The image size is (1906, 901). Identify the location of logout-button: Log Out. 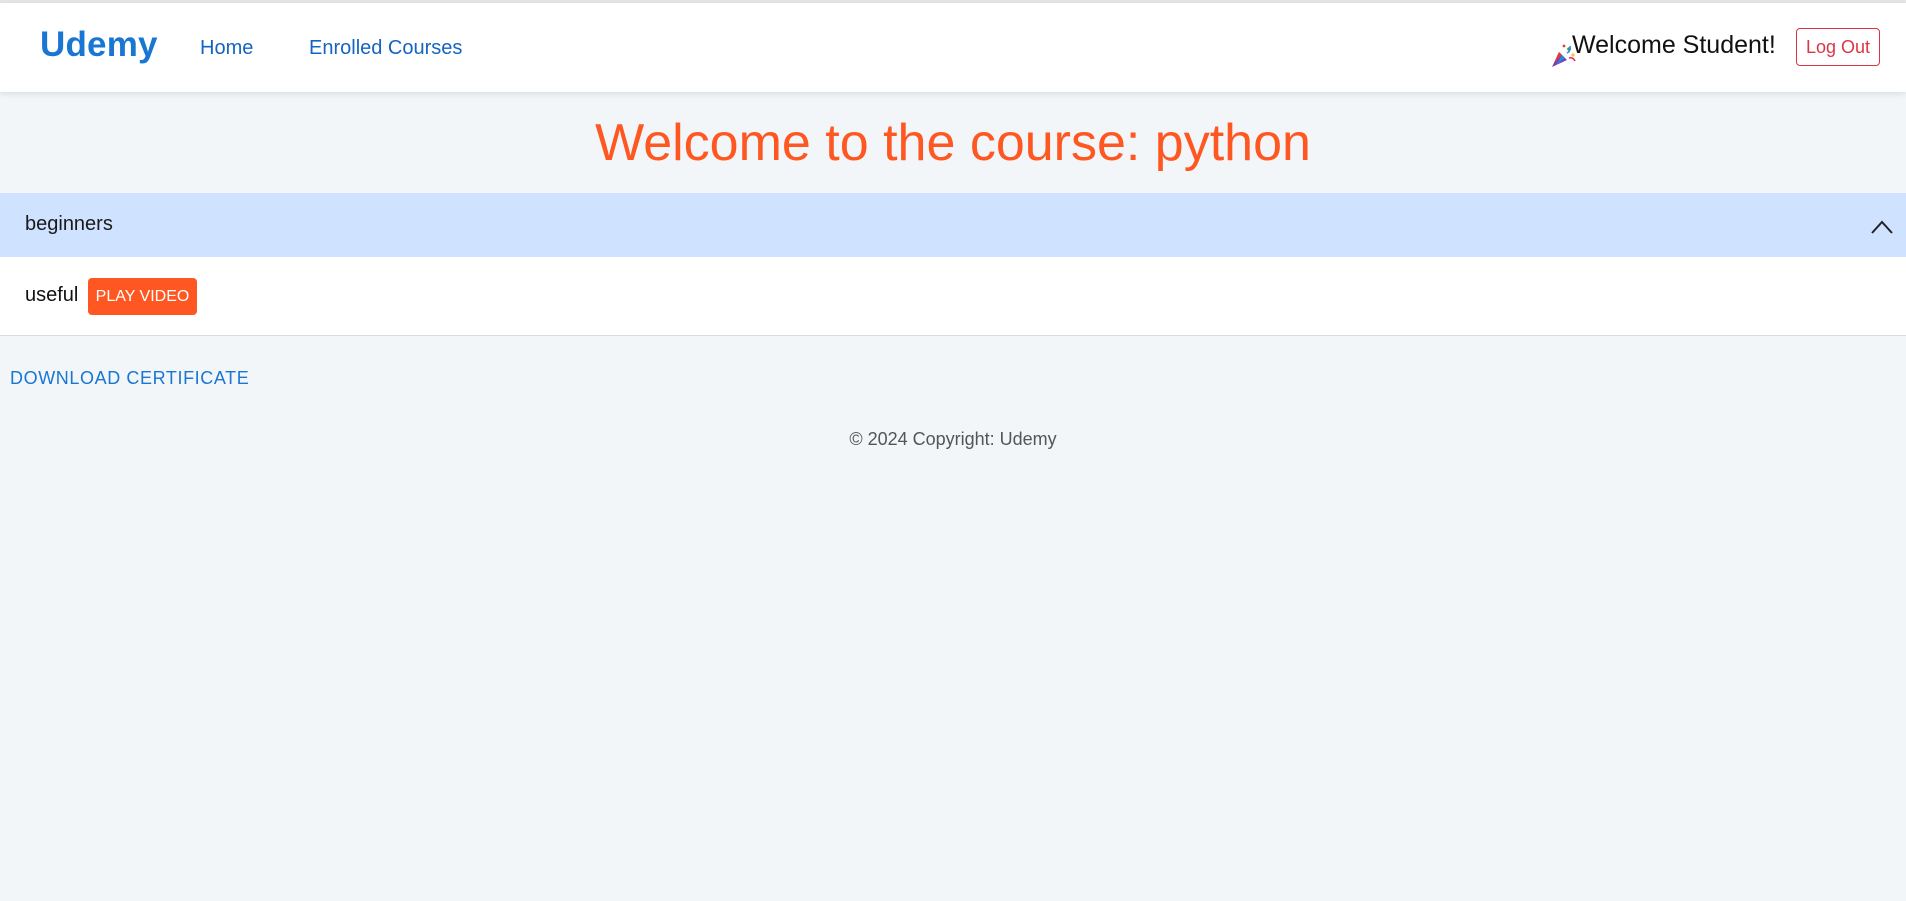
(1838, 47).